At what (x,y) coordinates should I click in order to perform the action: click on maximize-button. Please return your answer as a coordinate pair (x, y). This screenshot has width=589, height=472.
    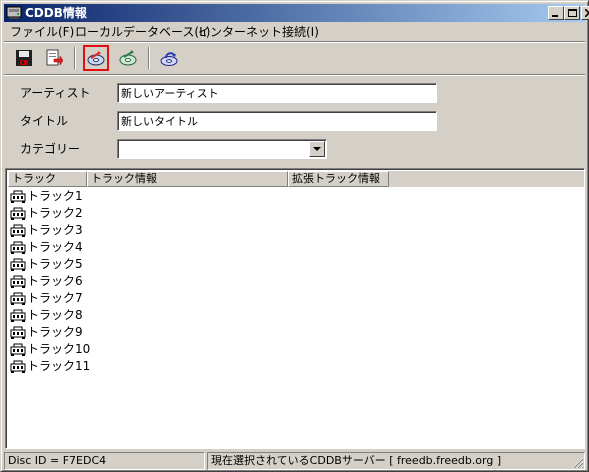
    Looking at the image, I should click on (572, 13).